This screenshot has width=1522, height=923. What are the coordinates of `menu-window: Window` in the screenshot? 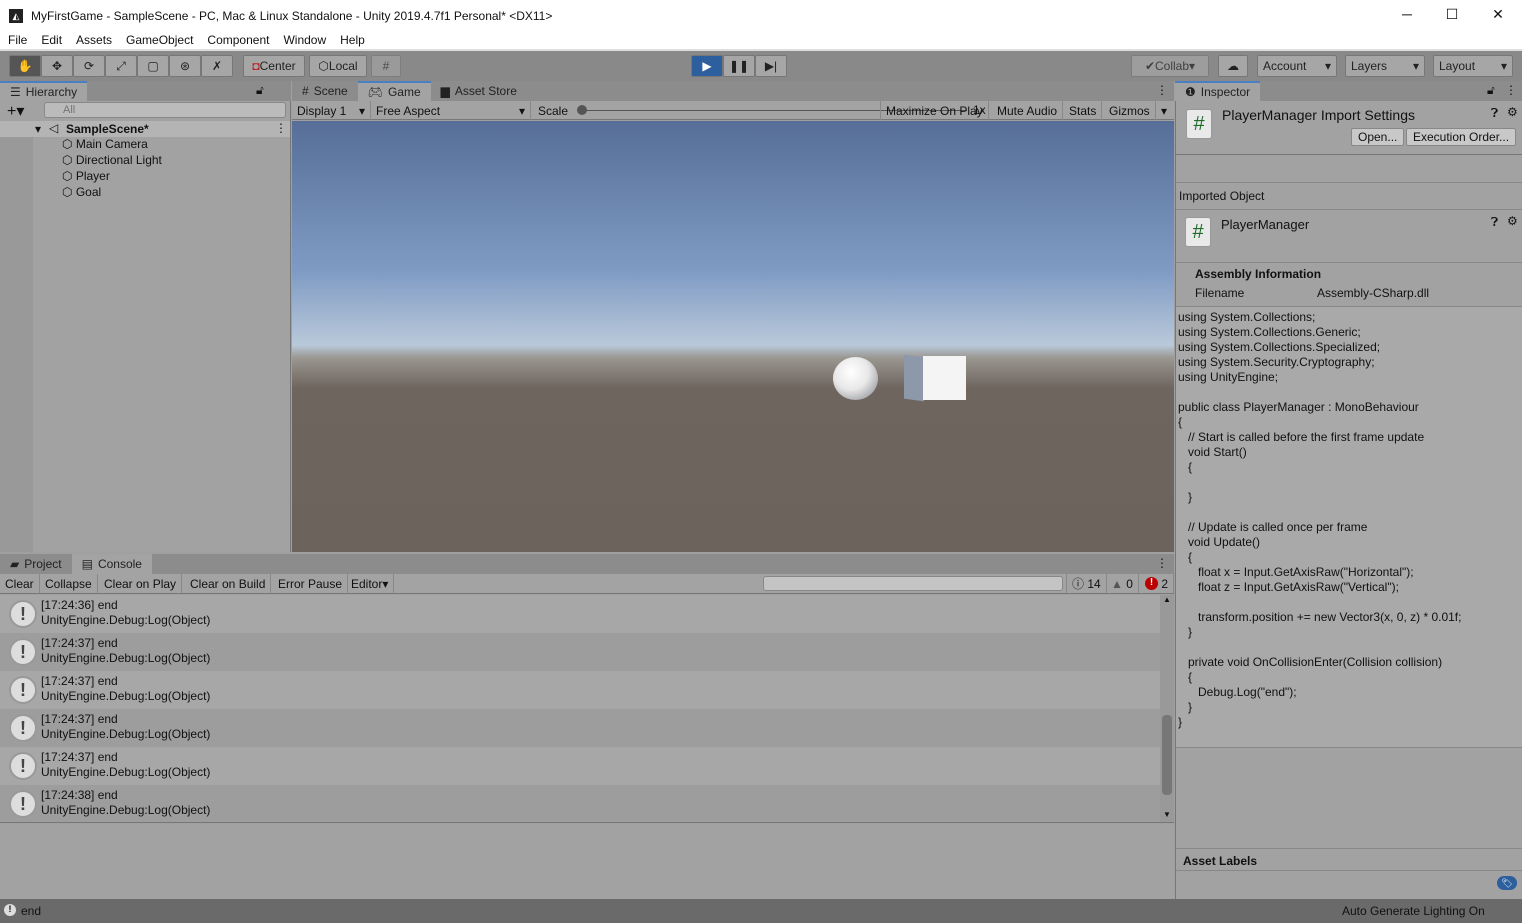 It's located at (304, 40).